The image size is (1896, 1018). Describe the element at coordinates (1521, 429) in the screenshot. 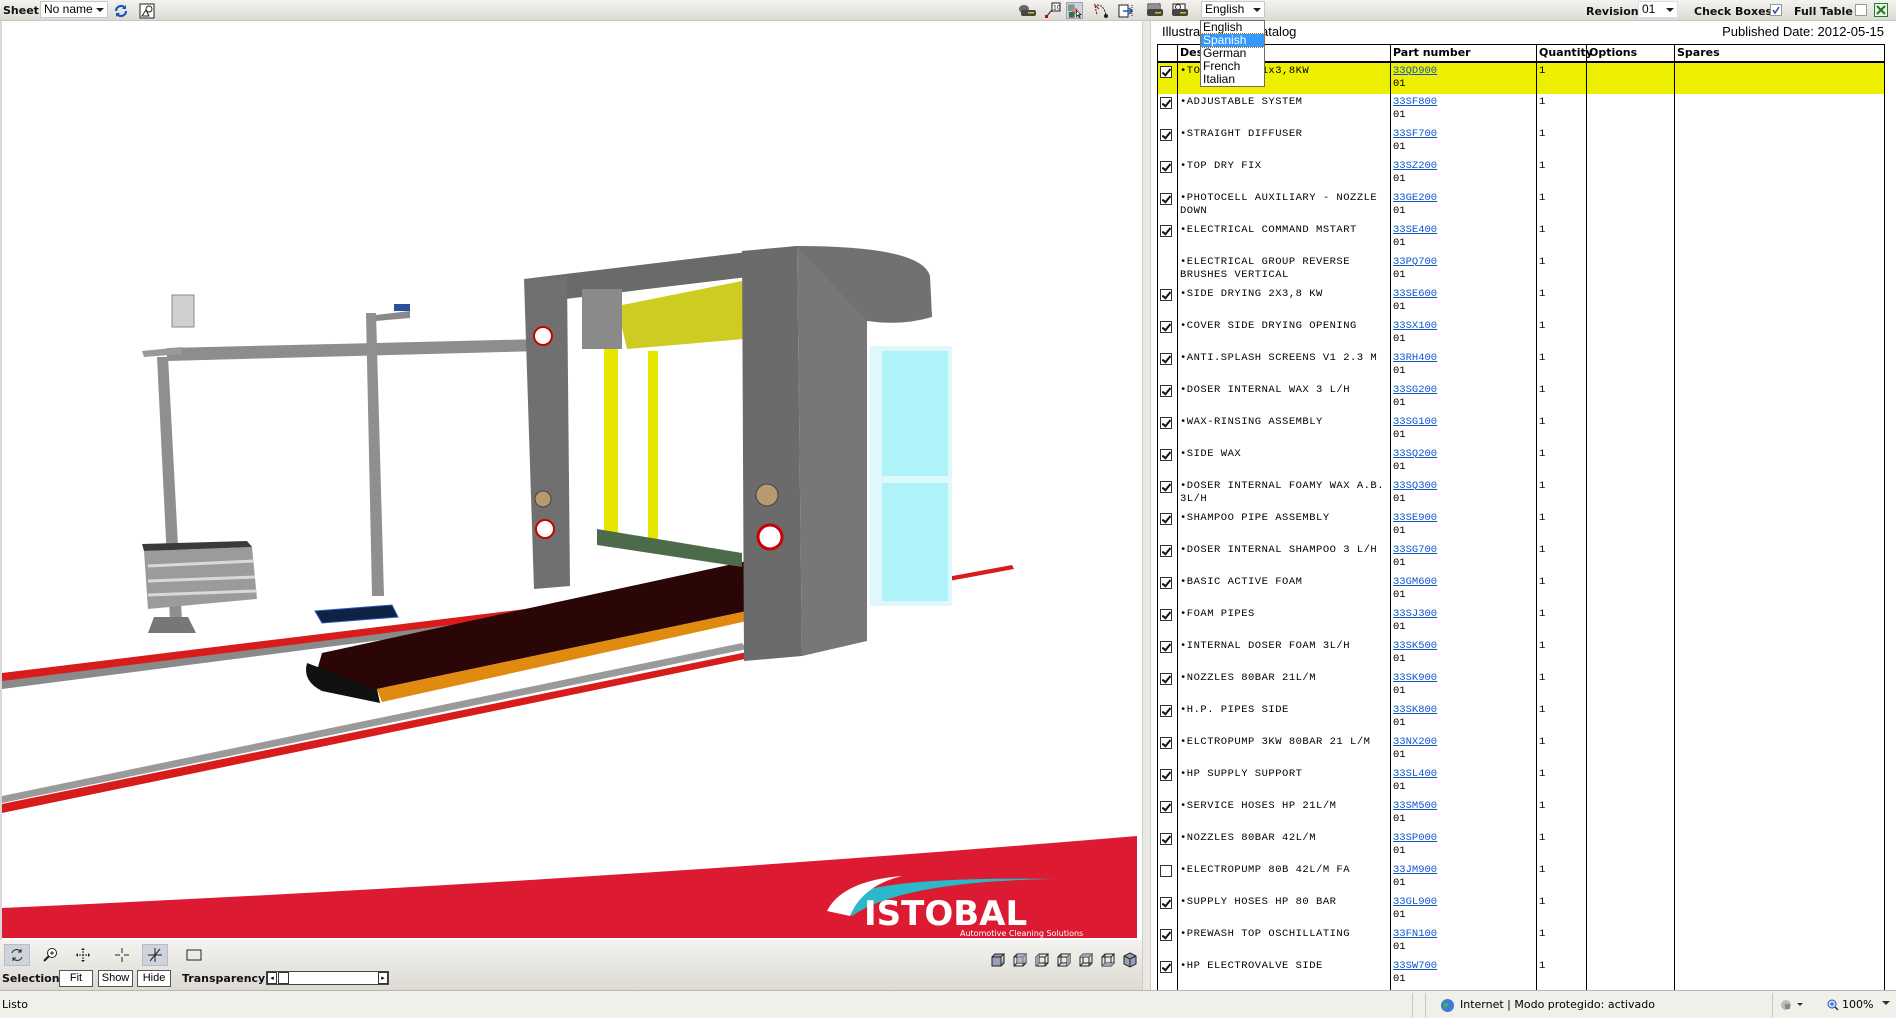

I see `table-row: •WAX-RINSING ASSEMBLY 33SG100 01 1` at that location.